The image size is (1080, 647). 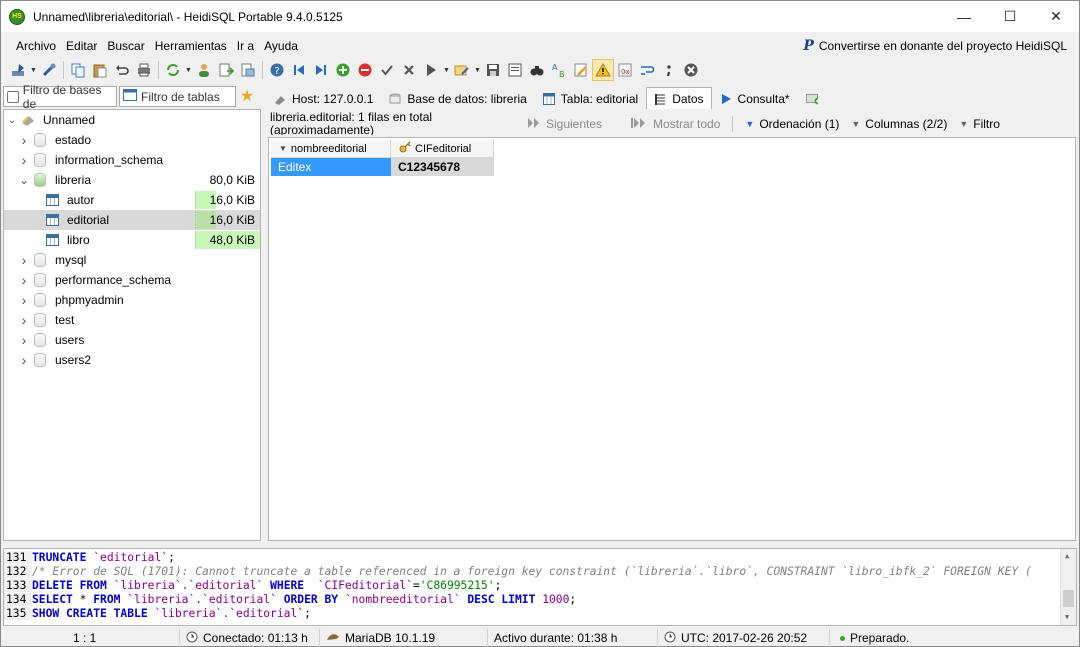 What do you see at coordinates (81, 46) in the screenshot?
I see `menu-editar: Editar` at bounding box center [81, 46].